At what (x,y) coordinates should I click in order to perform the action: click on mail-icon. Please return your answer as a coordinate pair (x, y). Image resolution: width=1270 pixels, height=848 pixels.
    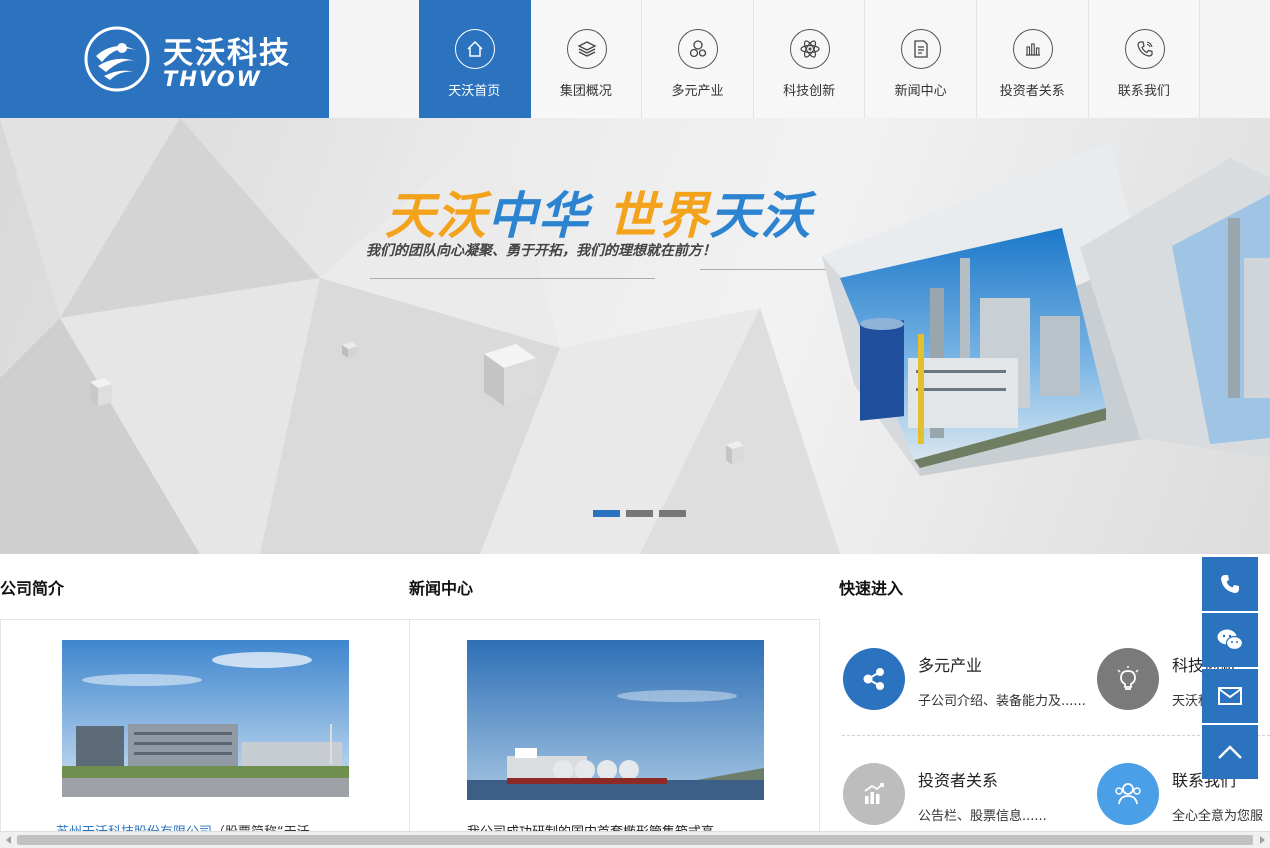
    Looking at the image, I should click on (1230, 696).